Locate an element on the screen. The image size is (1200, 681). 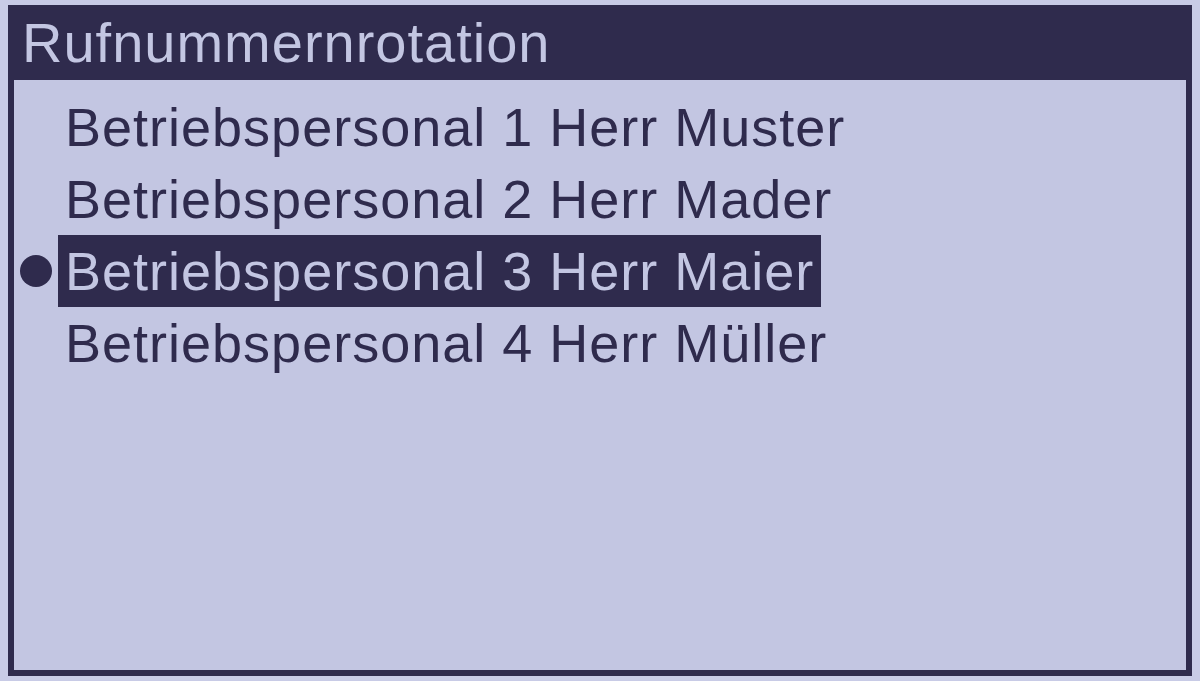
menu-item: Betriebspersonal 1 Herr Muster is located at coordinates (455, 127).